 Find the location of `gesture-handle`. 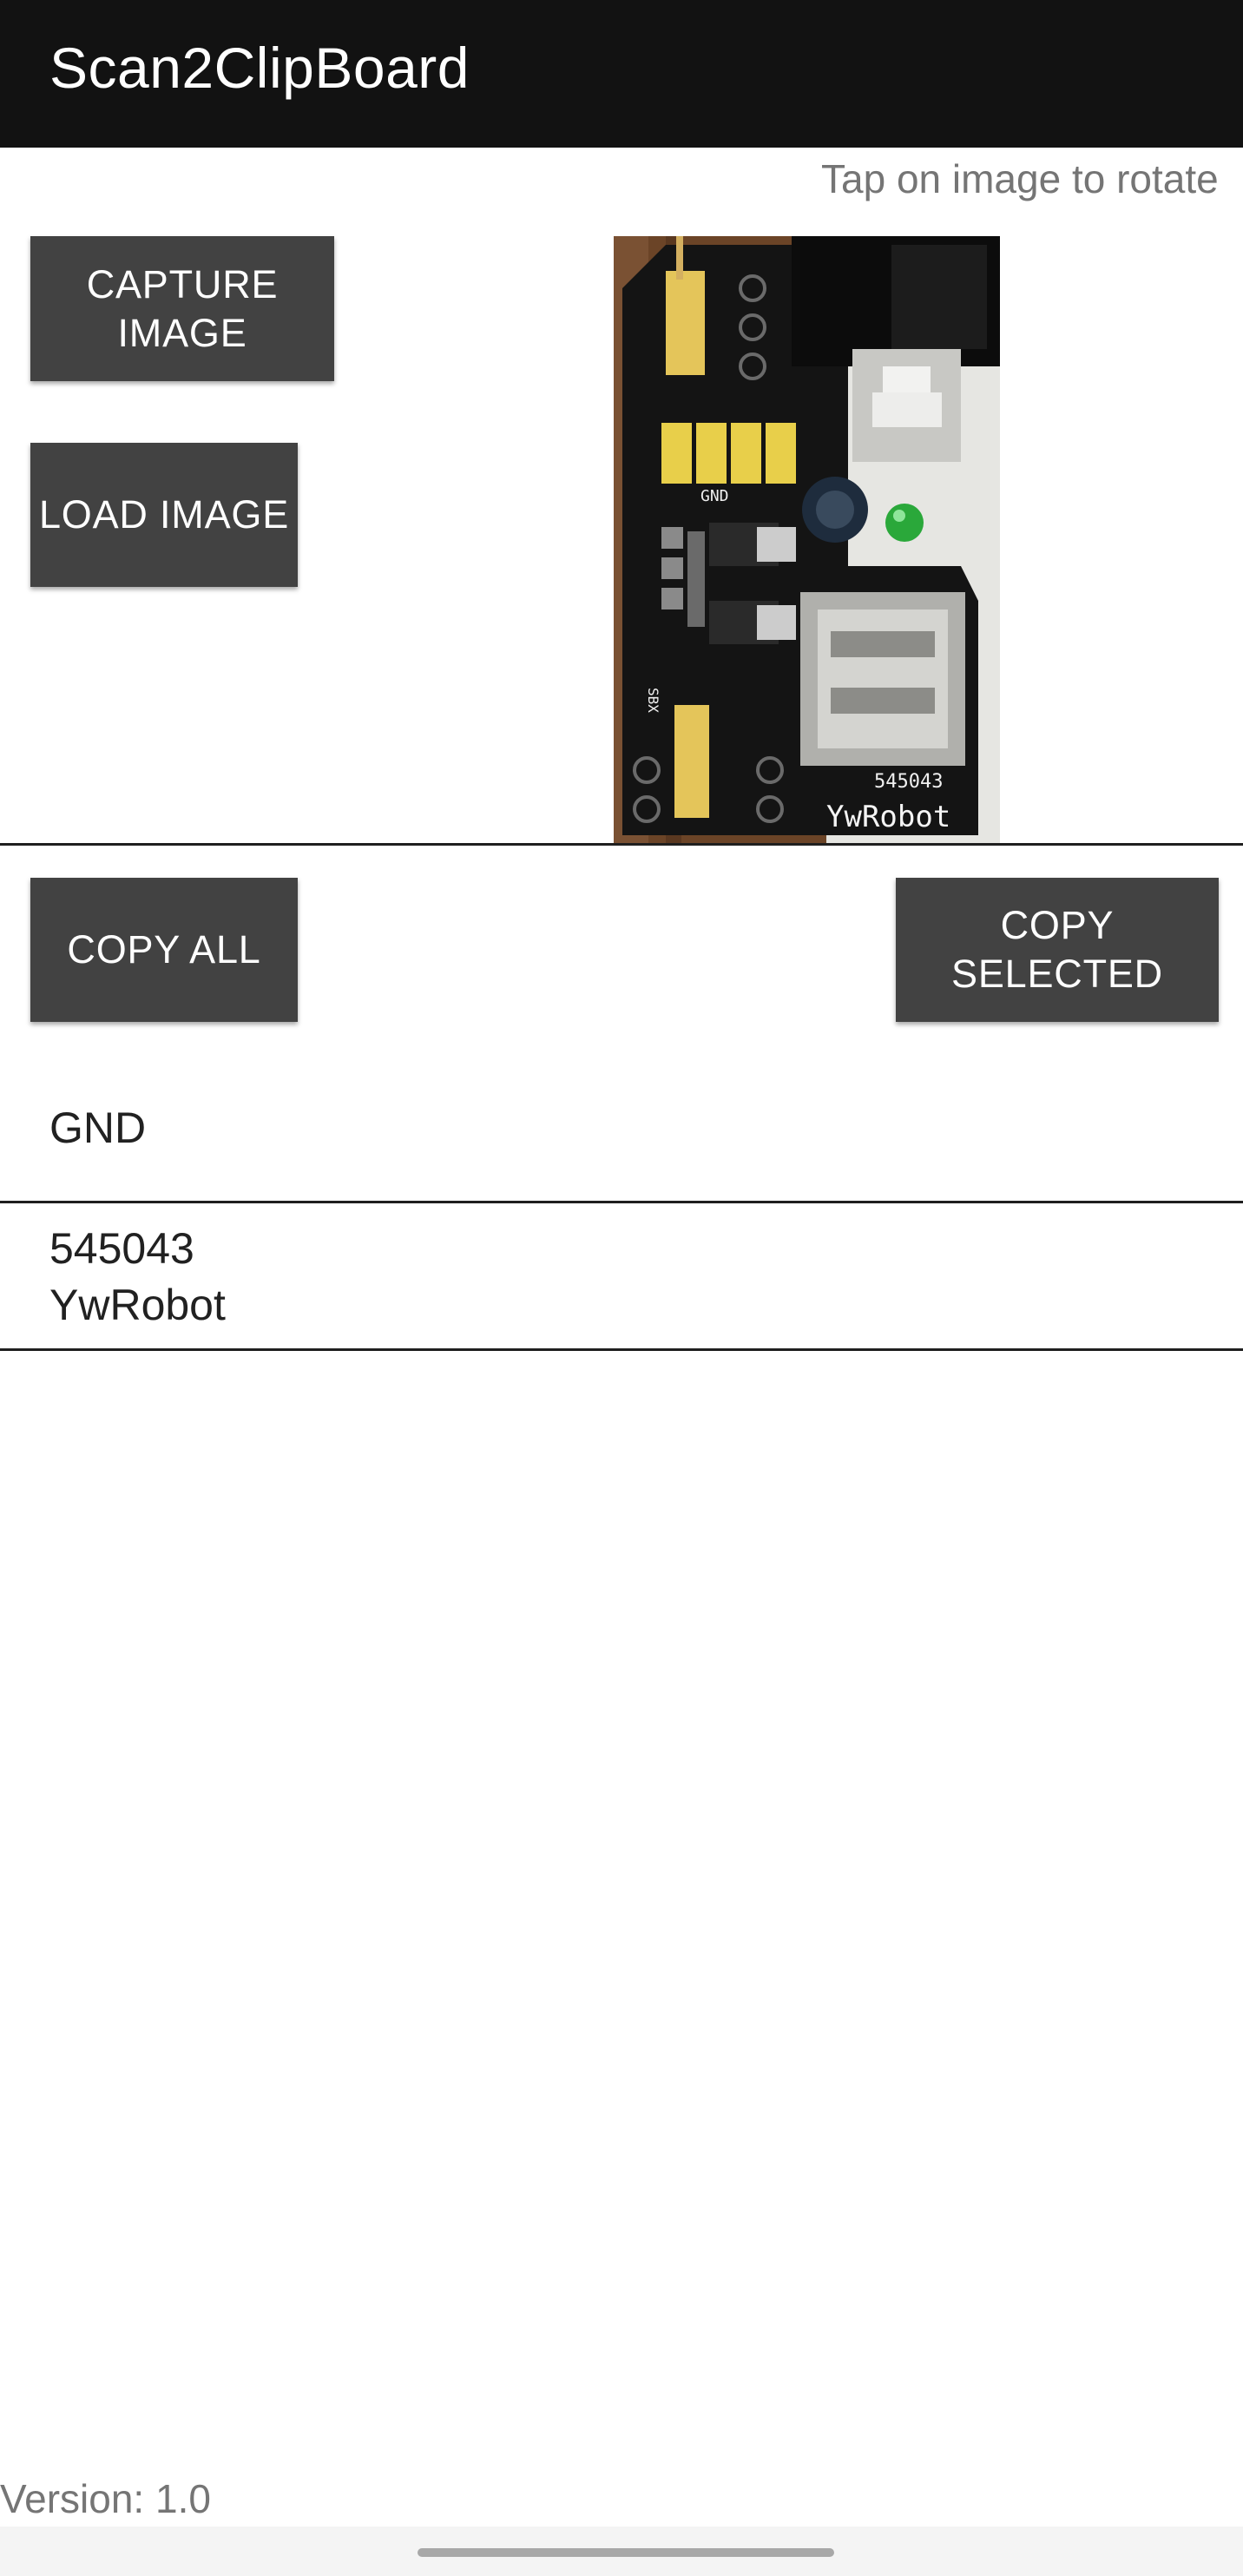

gesture-handle is located at coordinates (626, 2552).